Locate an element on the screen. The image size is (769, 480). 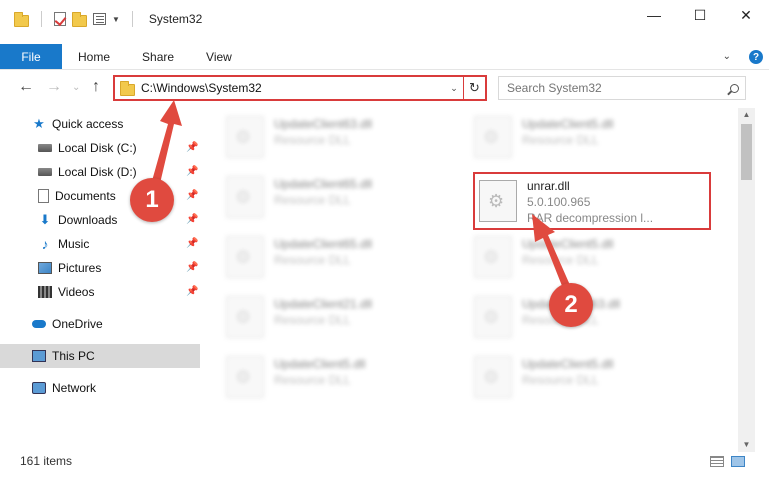
ribbon-tabs: File Home Share View ⌄ ? is located at coordinates (384, 57).